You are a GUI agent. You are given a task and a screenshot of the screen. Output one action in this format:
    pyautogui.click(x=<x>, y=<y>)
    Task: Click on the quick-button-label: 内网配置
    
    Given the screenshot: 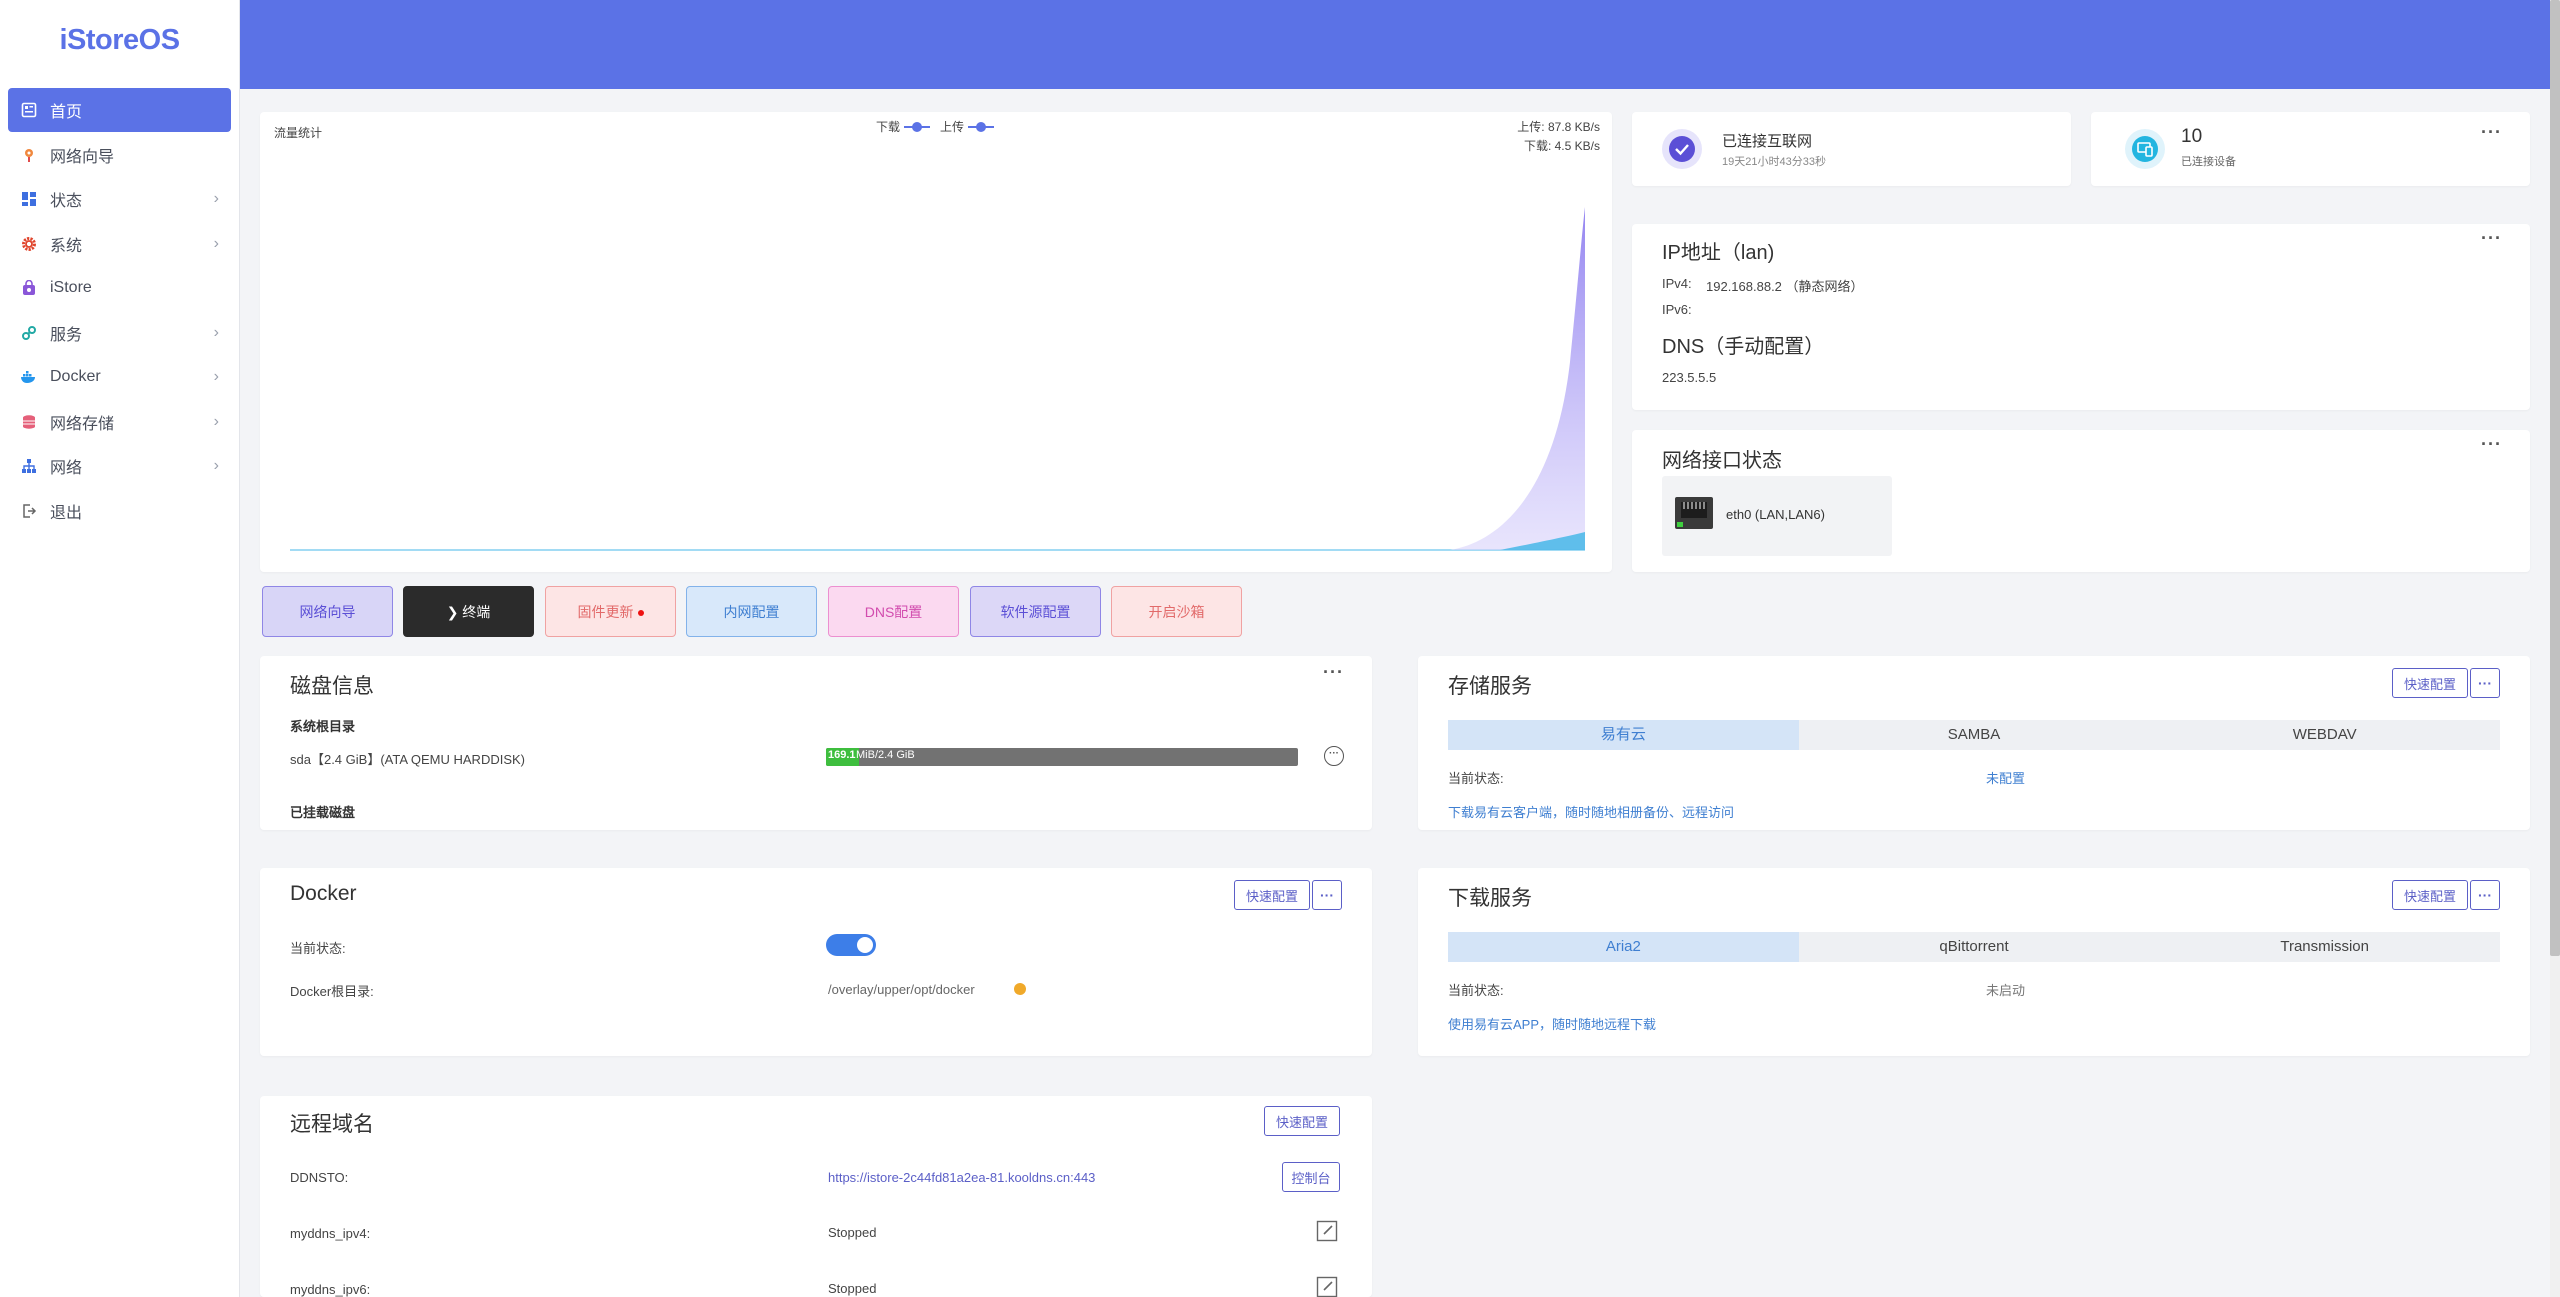 What is the action you would take?
    pyautogui.click(x=751, y=611)
    